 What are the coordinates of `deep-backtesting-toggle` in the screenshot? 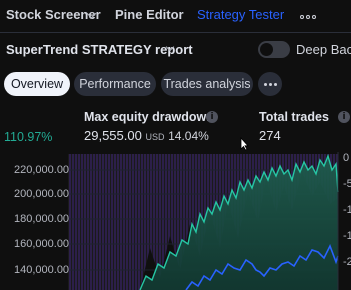 It's located at (274, 49).